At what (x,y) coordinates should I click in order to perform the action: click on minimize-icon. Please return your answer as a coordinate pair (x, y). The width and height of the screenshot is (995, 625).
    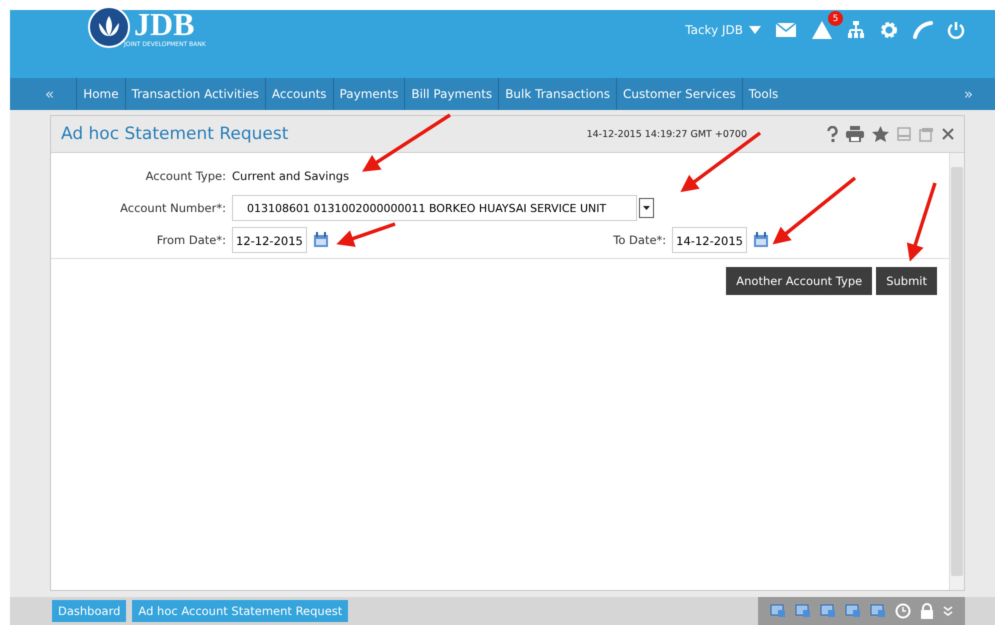
    Looking at the image, I should click on (904, 134).